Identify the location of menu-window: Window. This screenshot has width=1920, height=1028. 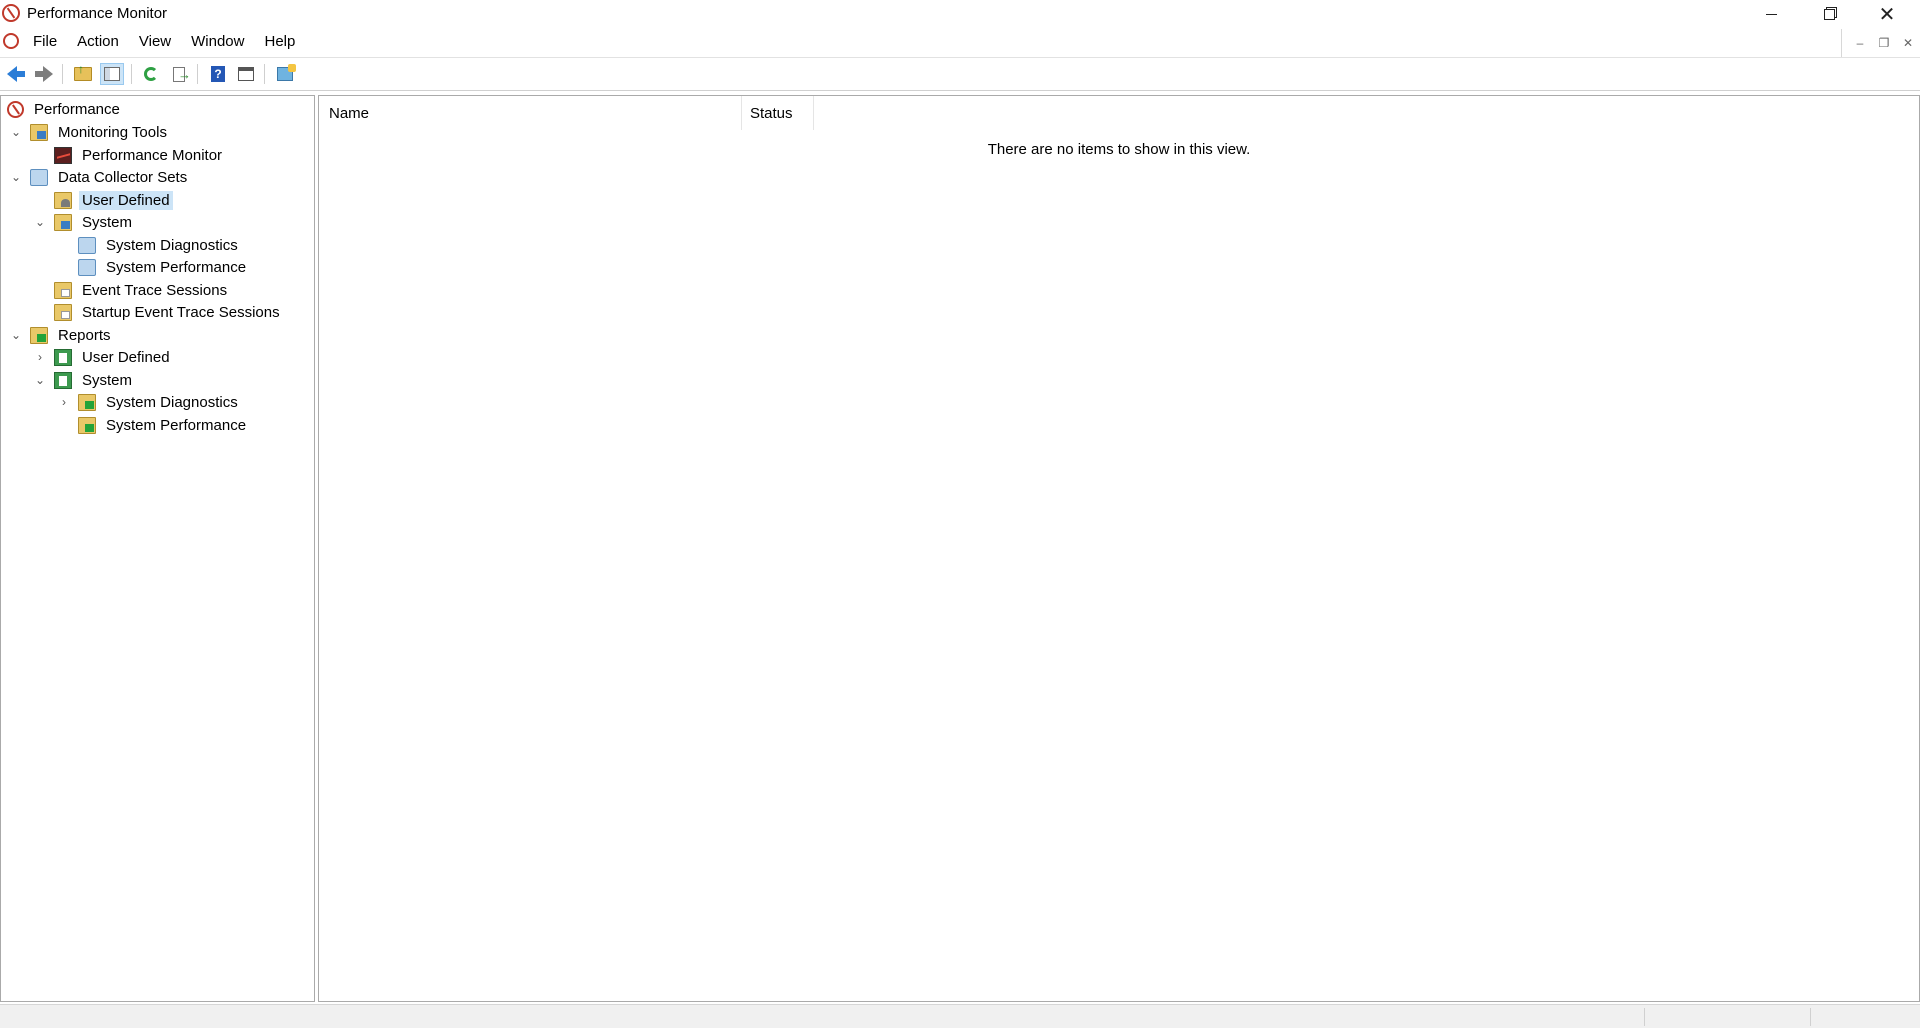
(222, 41).